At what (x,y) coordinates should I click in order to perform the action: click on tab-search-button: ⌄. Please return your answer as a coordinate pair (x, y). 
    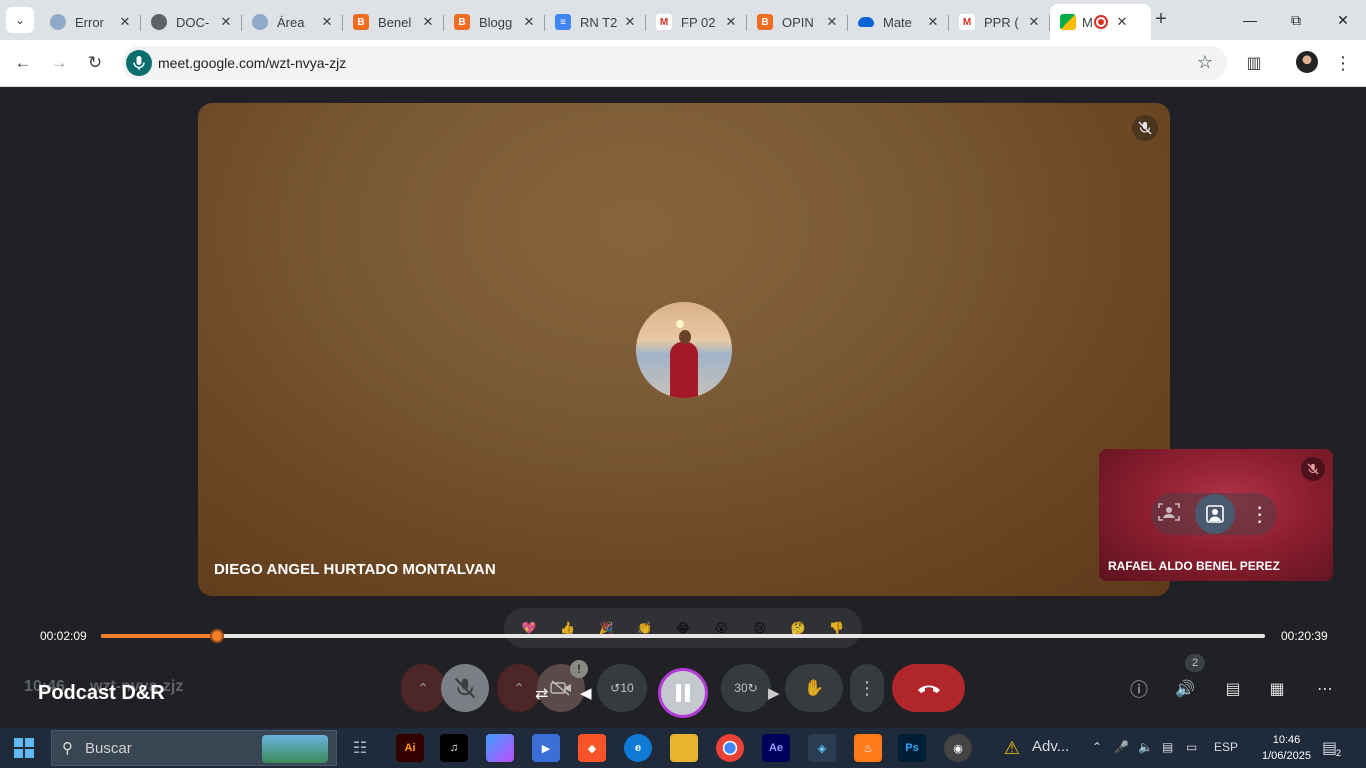
    Looking at the image, I should click on (20, 20).